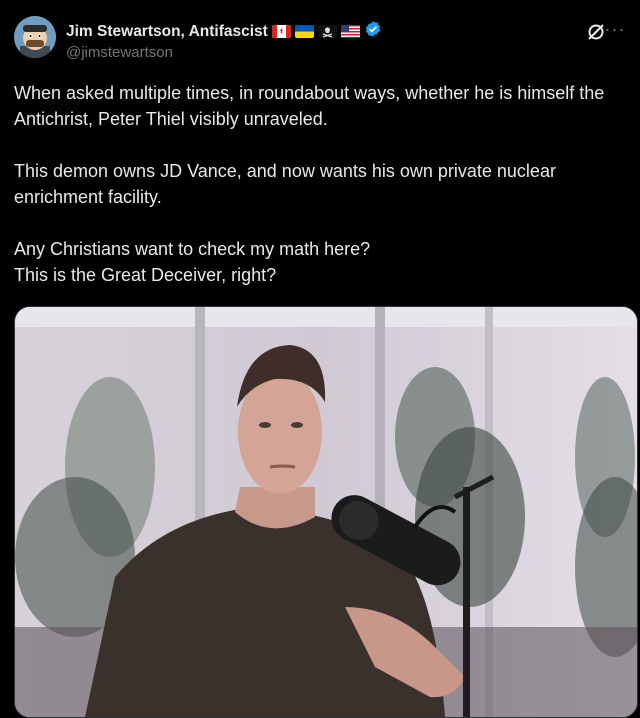 The image size is (640, 718). Describe the element at coordinates (596, 32) in the screenshot. I see `grok-icon` at that location.